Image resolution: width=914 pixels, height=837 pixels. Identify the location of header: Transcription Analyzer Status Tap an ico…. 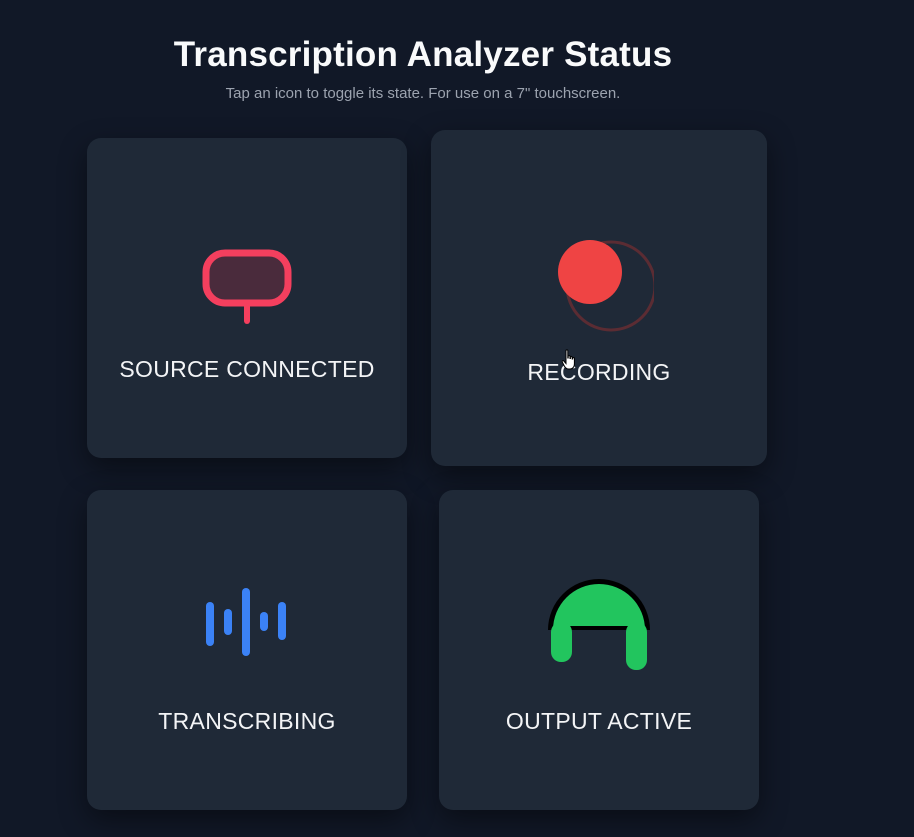
(423, 67).